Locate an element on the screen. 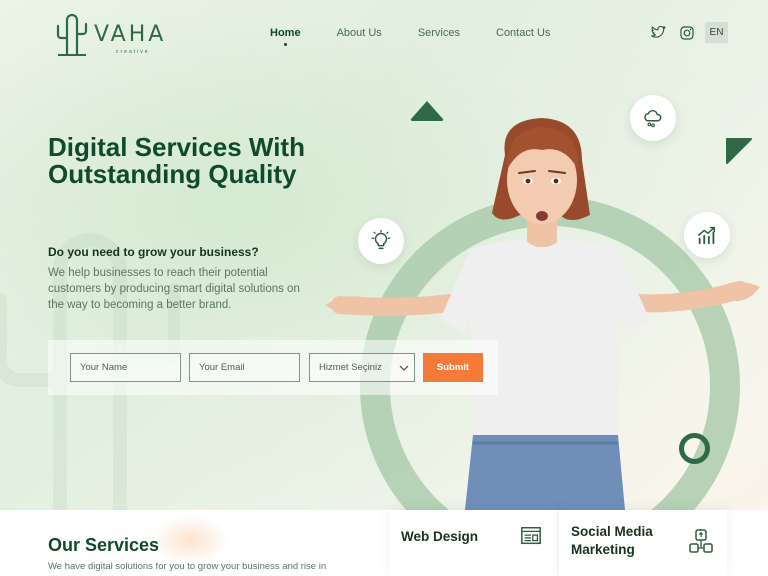  service-card-title: Social Media Marketing is located at coordinates (612, 540).